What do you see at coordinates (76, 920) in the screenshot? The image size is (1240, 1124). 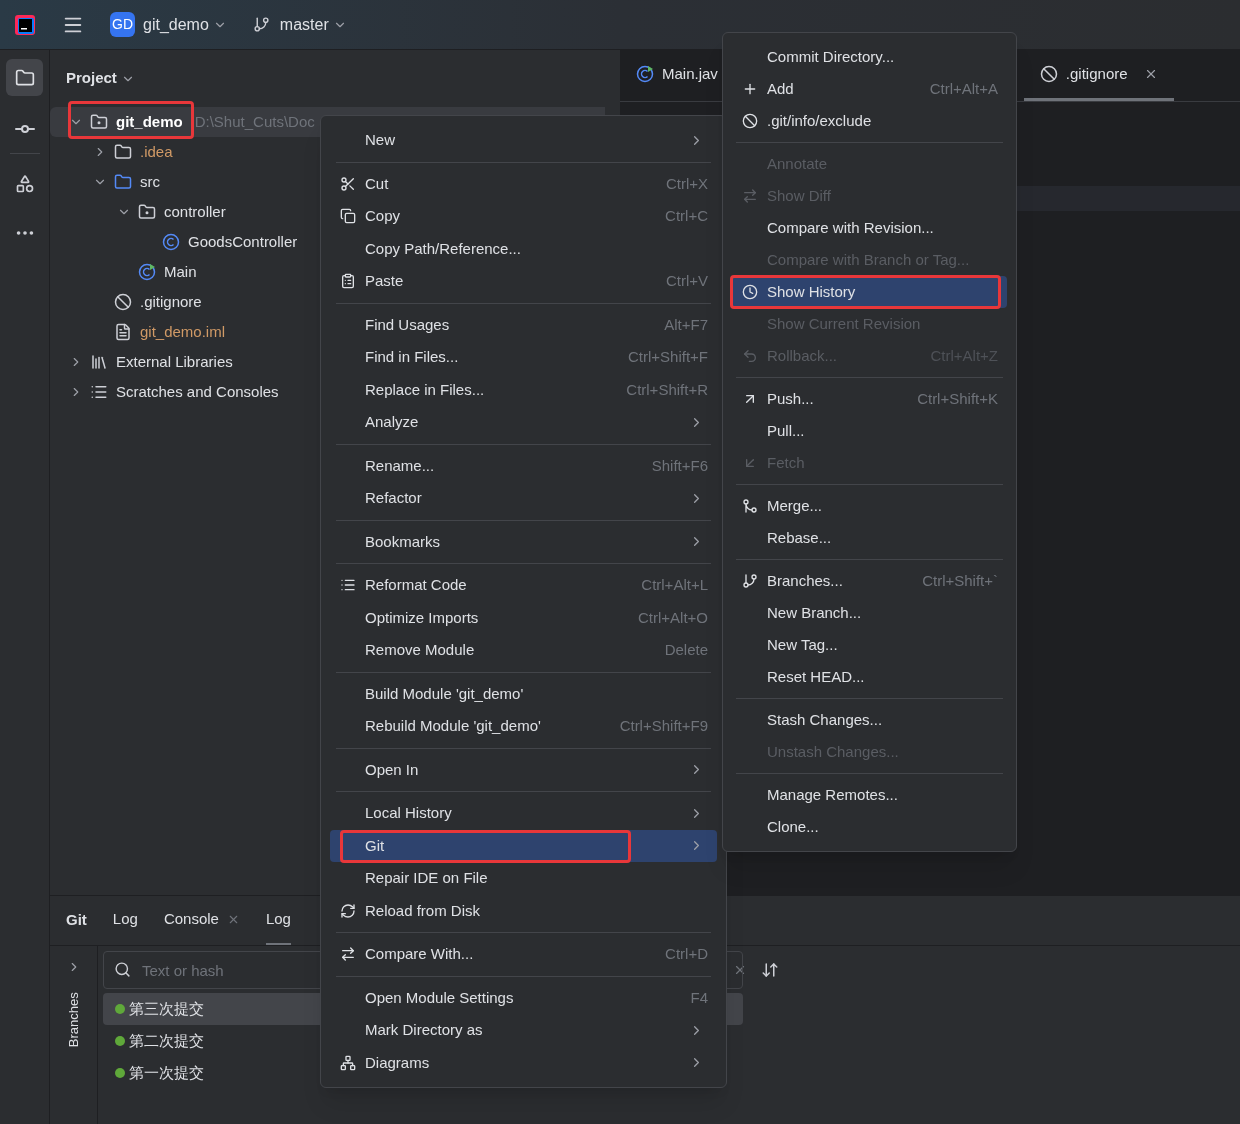 I see `panel-title: Git` at bounding box center [76, 920].